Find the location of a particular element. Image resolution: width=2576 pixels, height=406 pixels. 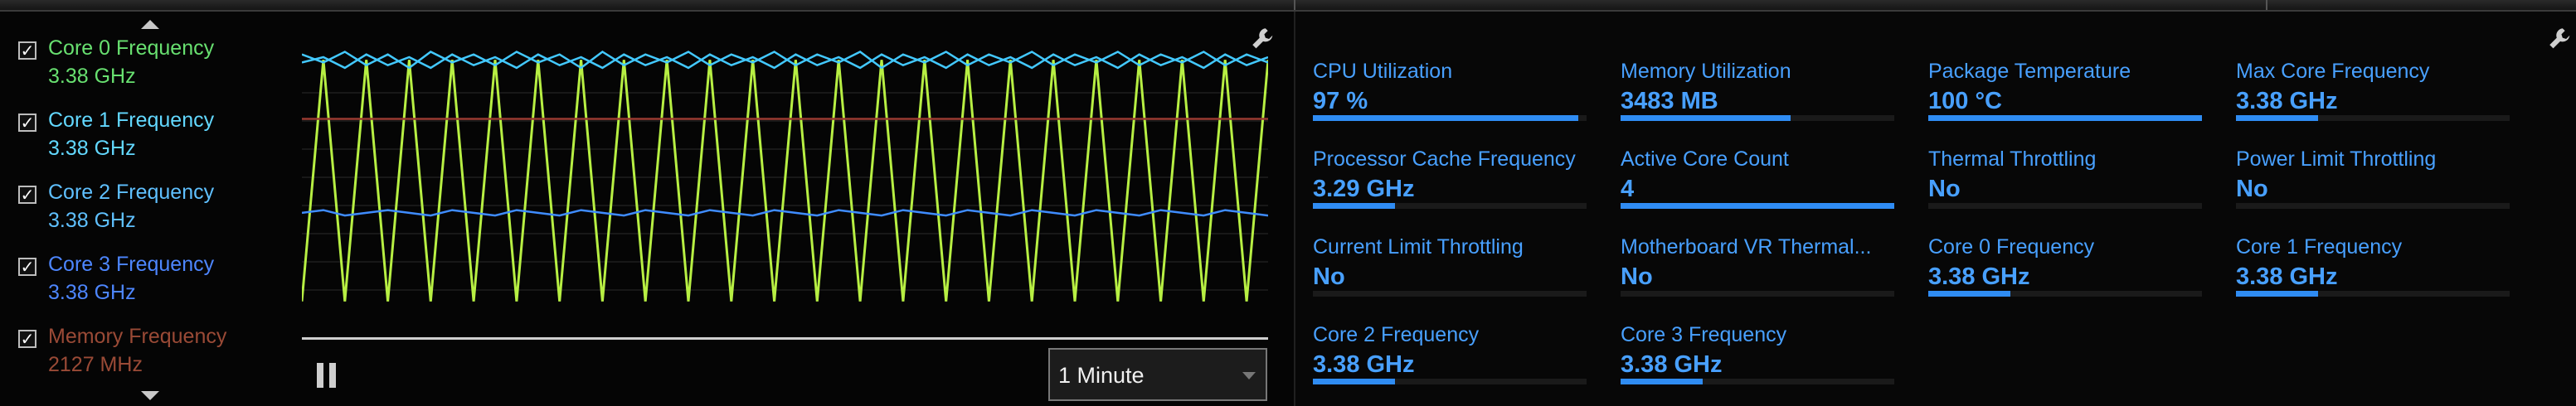

sensor-core-2: ✓ Core 2 Frequency 3.38 GHz is located at coordinates (143, 210).